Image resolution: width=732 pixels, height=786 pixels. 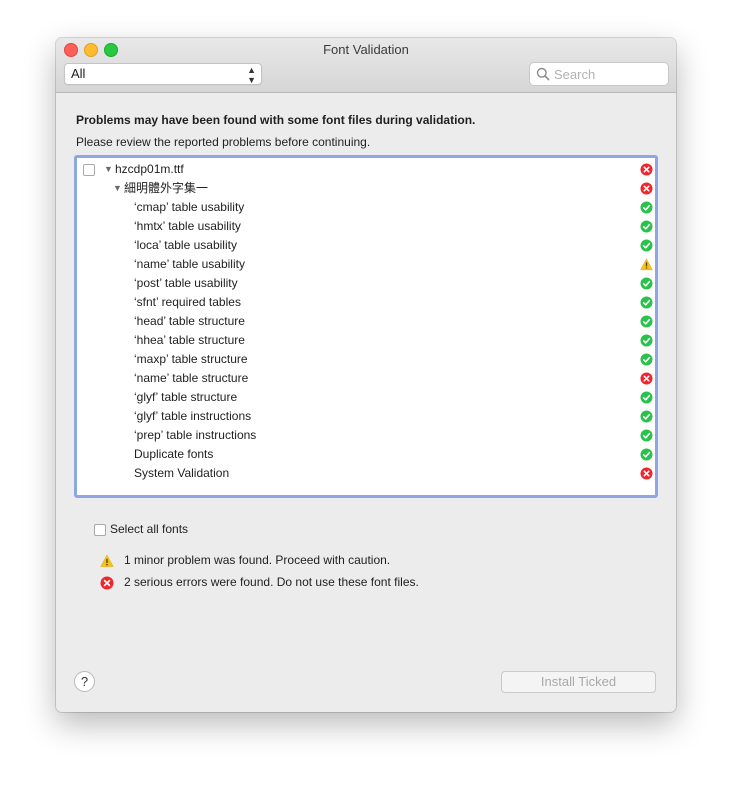 I want to click on check-label: System Validation, so click(x=182, y=473).